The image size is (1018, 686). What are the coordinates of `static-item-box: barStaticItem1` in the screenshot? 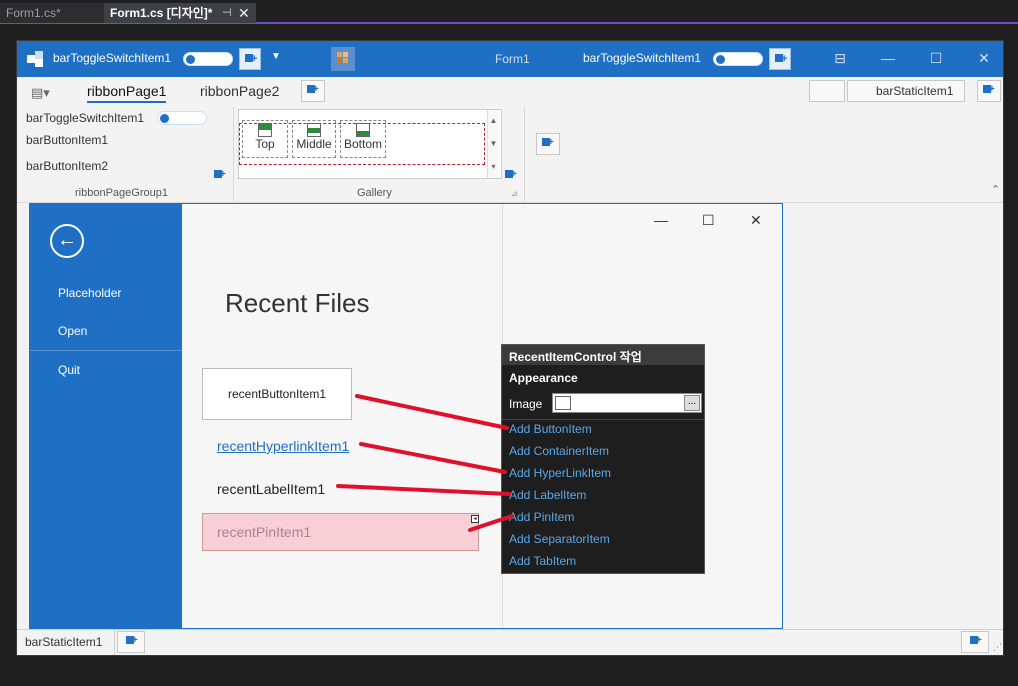 It's located at (906, 91).